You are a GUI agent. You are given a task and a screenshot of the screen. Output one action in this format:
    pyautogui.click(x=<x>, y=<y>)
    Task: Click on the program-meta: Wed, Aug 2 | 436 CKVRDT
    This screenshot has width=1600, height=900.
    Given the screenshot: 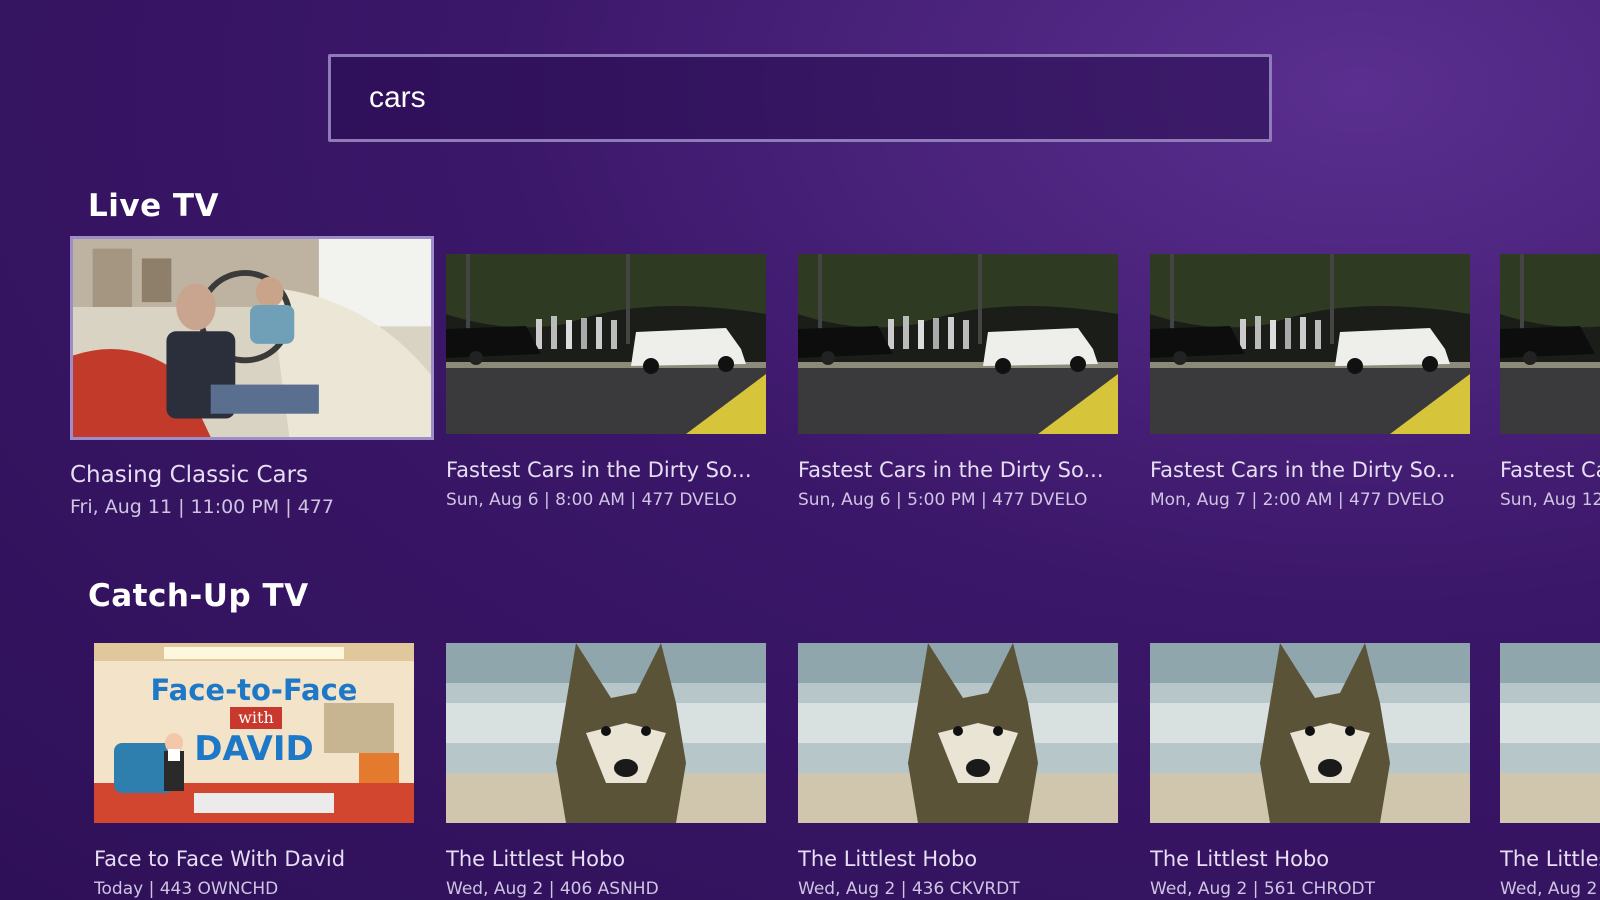 What is the action you would take?
    pyautogui.click(x=909, y=889)
    